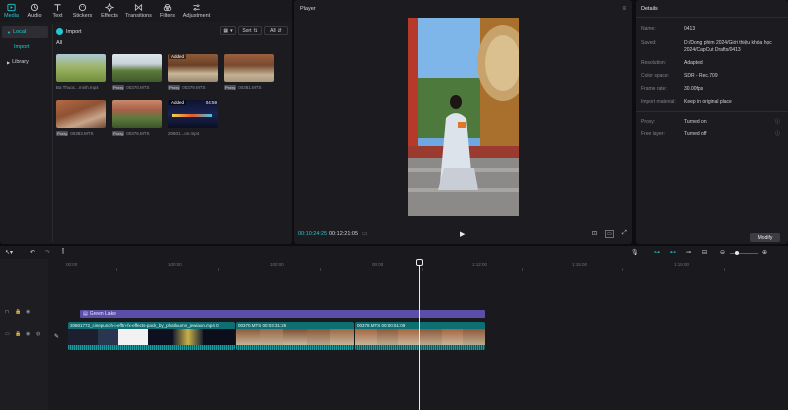 This screenshot has height=410, width=788. I want to click on import-button: Import, so click(69, 31).